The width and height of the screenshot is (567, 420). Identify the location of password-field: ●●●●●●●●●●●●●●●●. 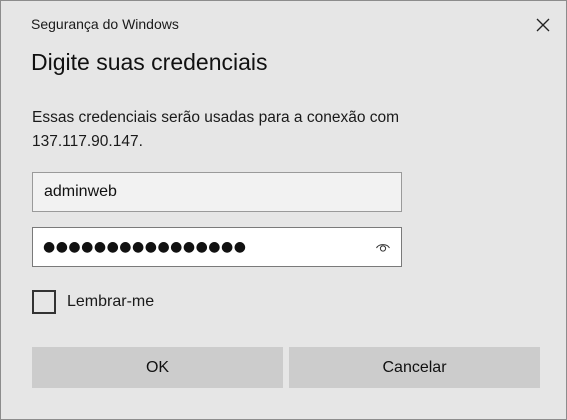
(217, 247).